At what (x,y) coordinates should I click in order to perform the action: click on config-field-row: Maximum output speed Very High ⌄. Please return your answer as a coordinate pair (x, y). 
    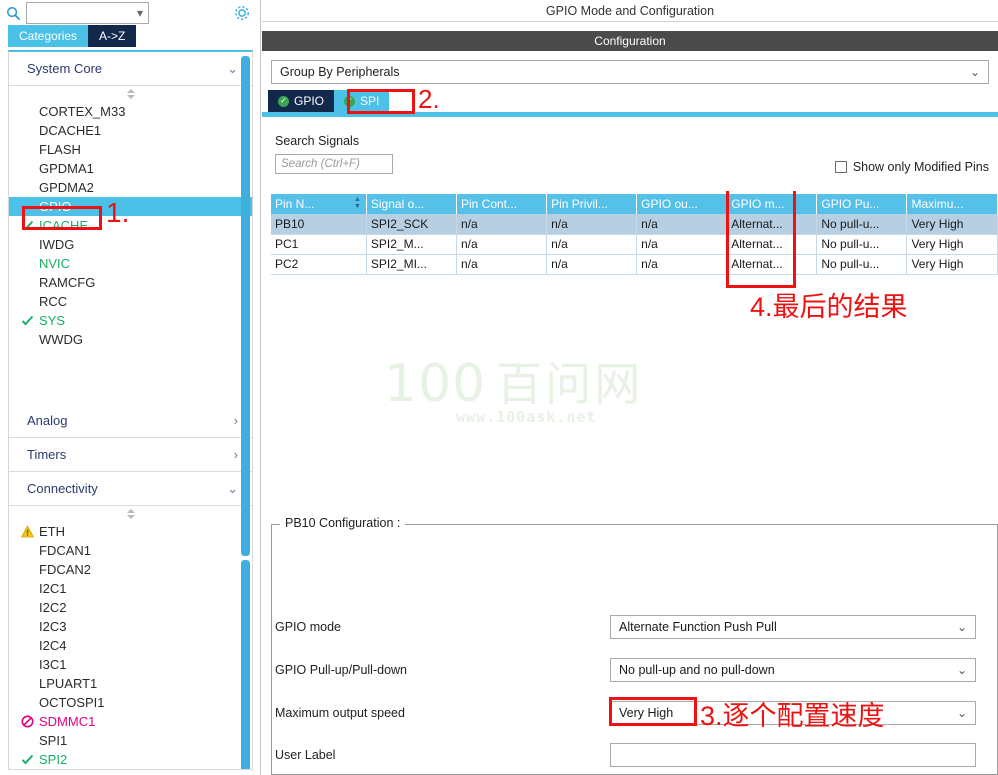
    Looking at the image, I should click on (625, 713).